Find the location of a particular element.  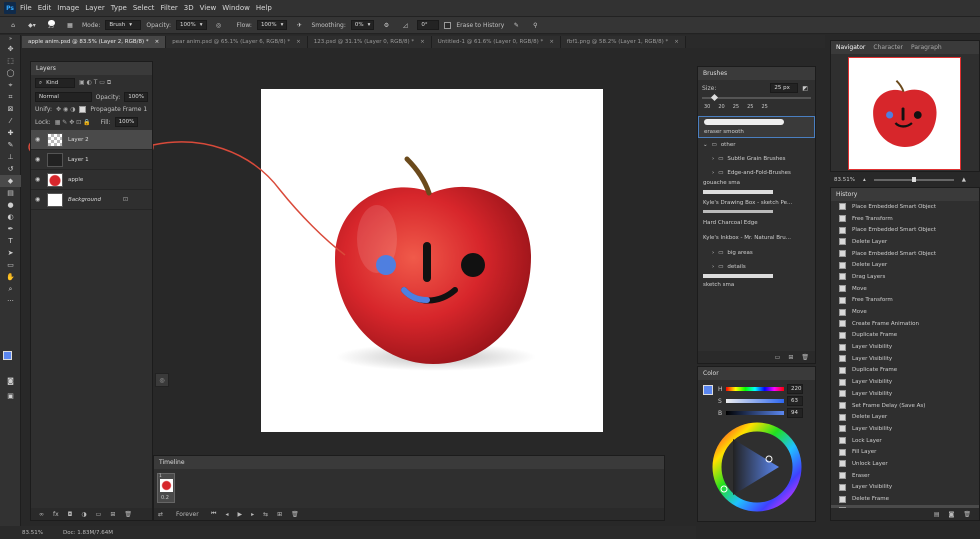

brush-settings-icon: ▦ is located at coordinates (70, 25).